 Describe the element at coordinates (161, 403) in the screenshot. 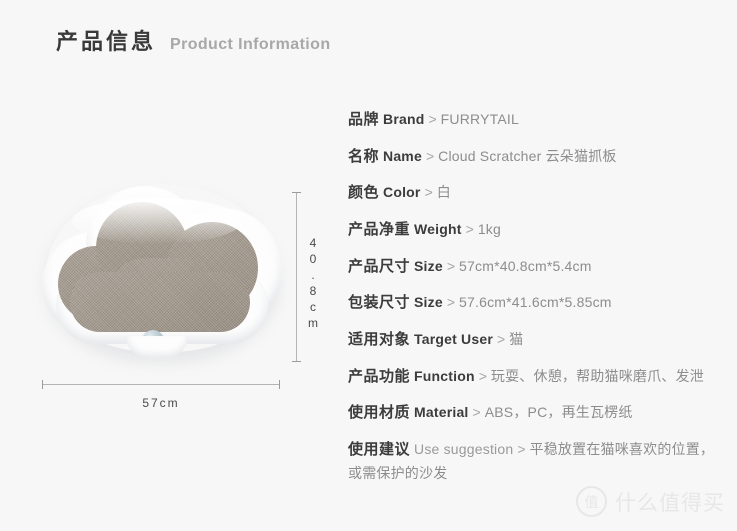

I see `dimension-label-width: 57cm` at that location.